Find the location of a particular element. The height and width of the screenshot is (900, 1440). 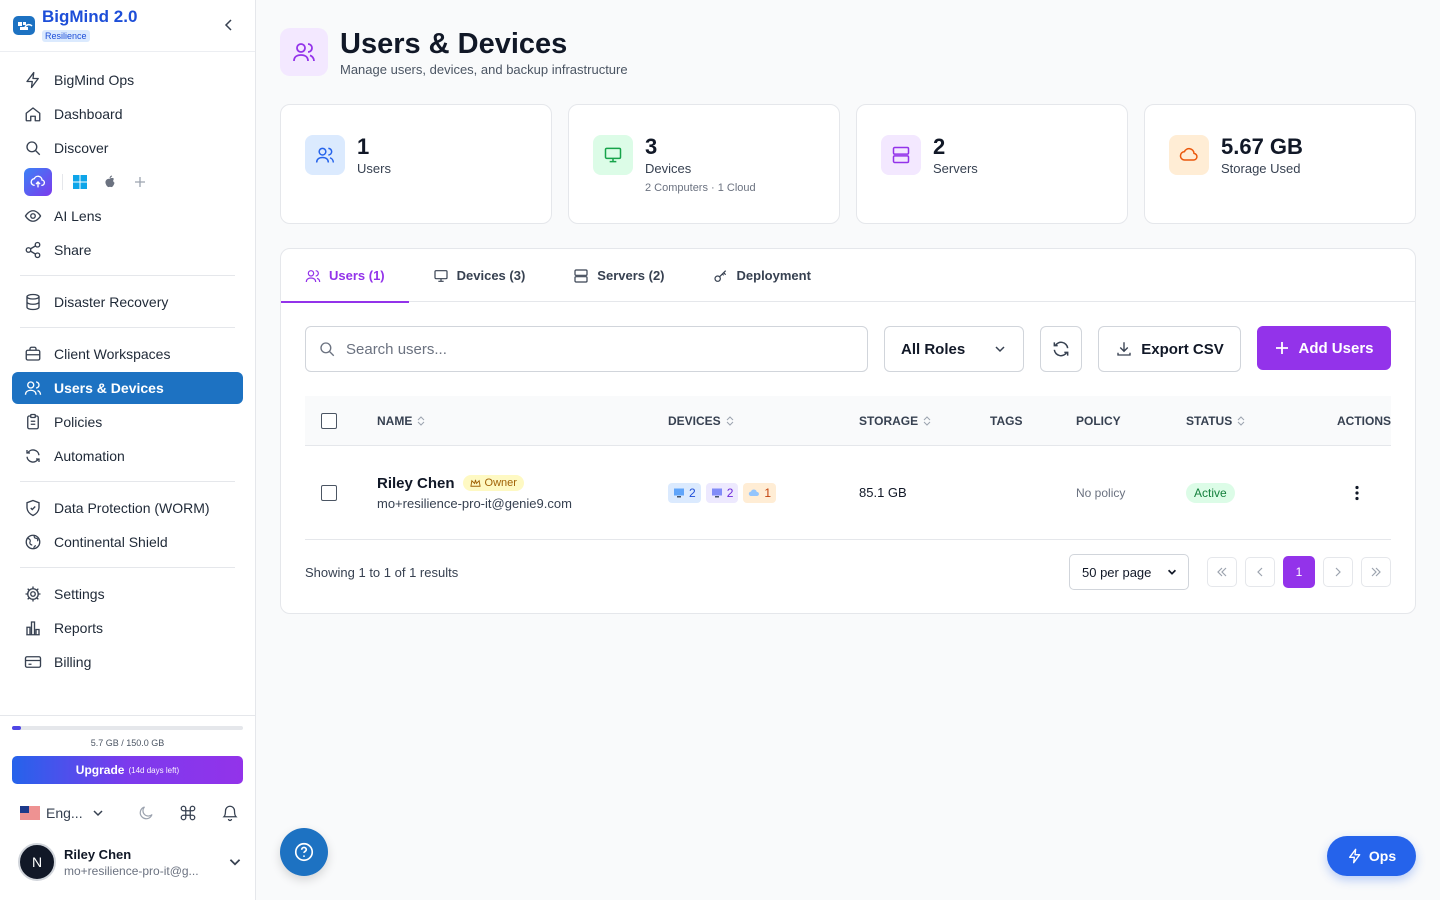

page-number-button: 1 is located at coordinates (1299, 572).